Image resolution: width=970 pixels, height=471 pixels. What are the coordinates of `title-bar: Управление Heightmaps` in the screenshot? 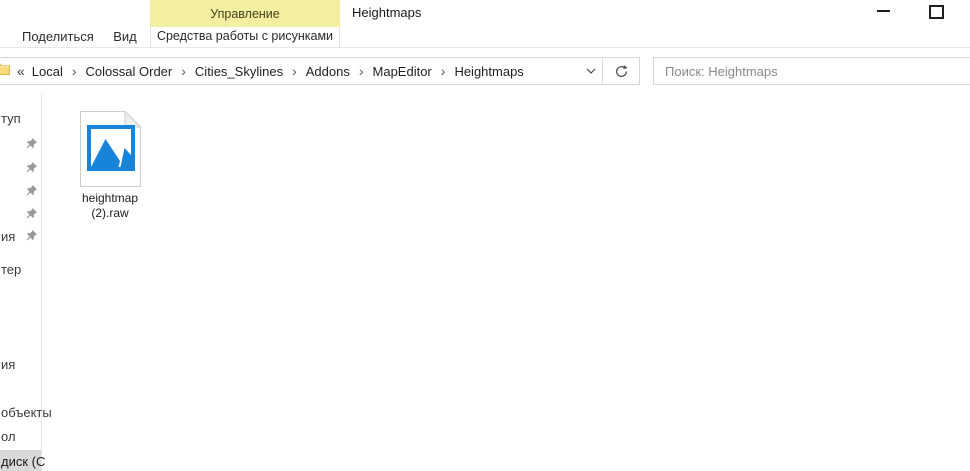 It's located at (485, 13).